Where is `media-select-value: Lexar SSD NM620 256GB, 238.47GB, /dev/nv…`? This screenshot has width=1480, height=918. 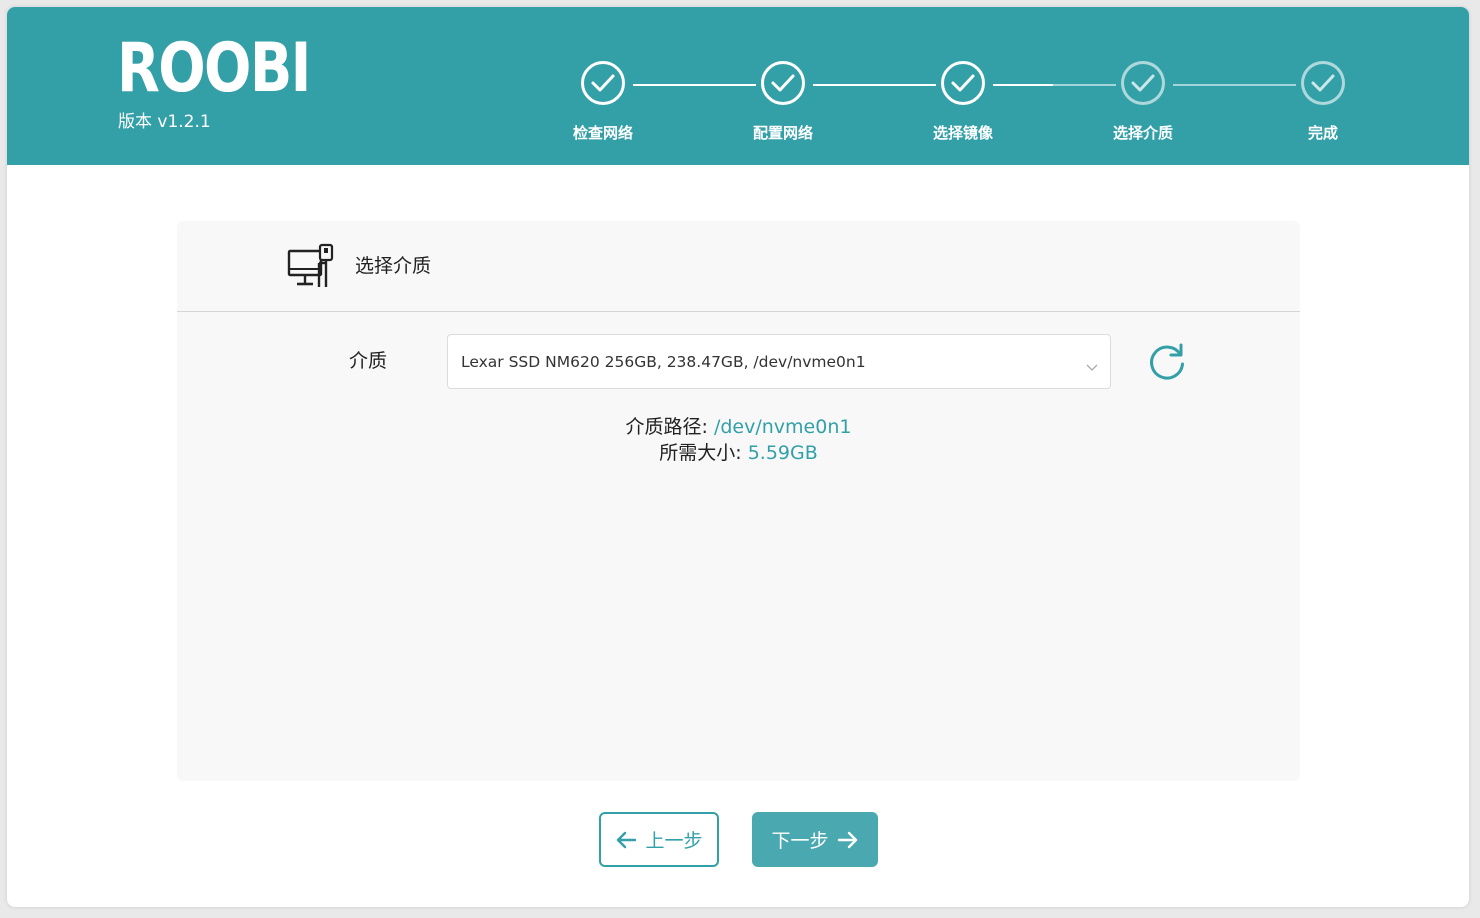
media-select-value: Lexar SSD NM620 256GB, 238.47GB, /dev/nv… is located at coordinates (663, 362).